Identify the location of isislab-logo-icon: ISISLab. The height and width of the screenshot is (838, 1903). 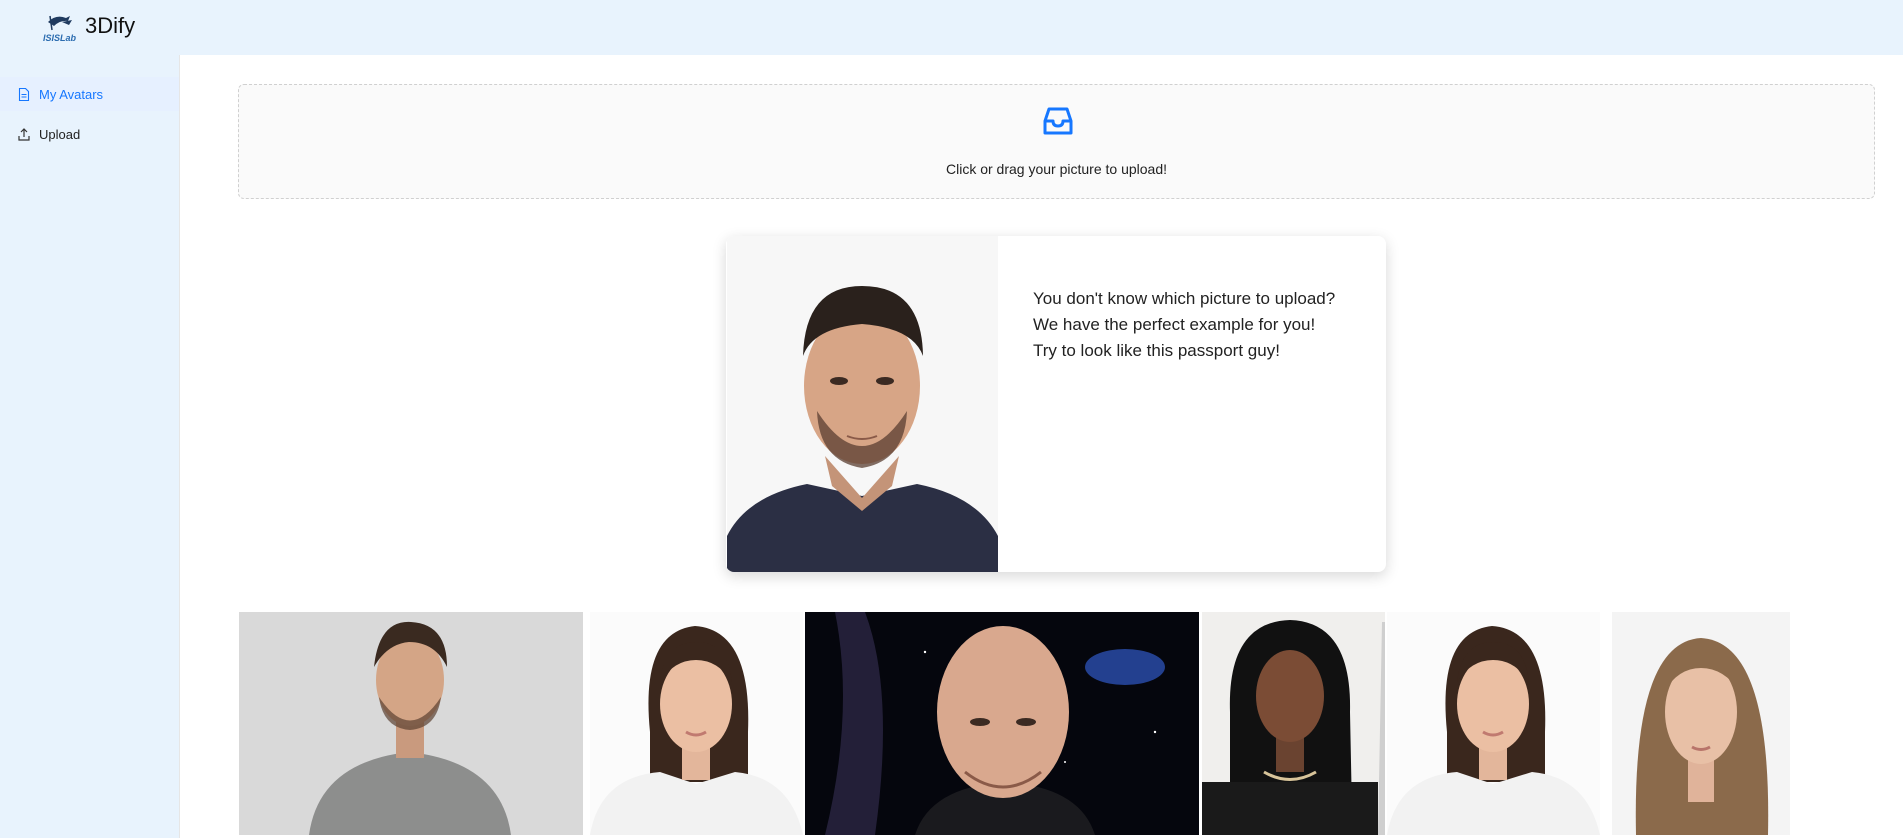
(61, 28).